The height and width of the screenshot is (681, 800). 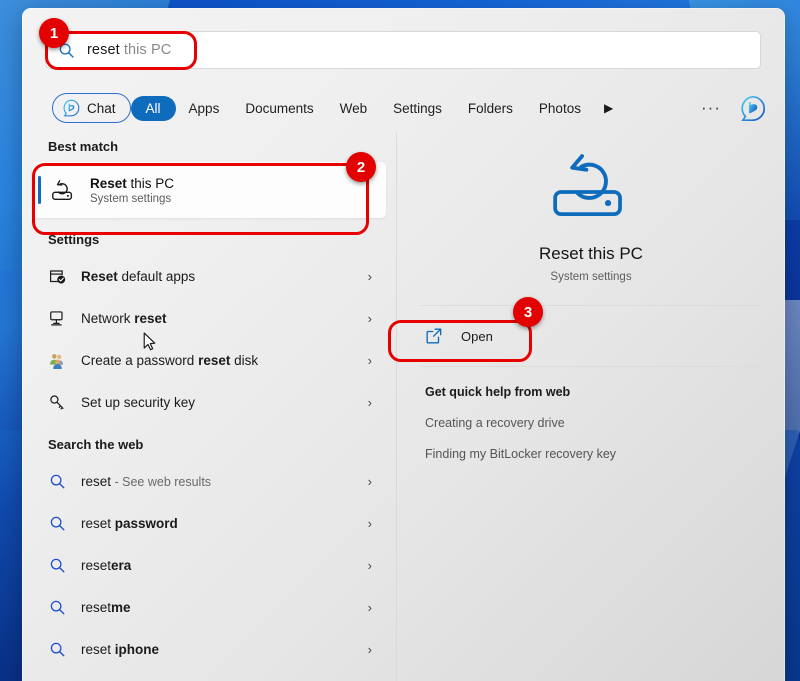 I want to click on web-section-heading: Search the web, so click(x=96, y=444).